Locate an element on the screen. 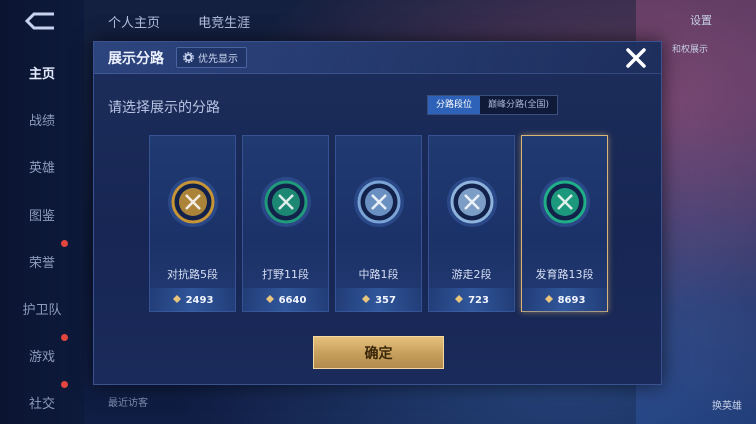 Image resolution: width=756 pixels, height=424 pixels. clash-lane-badge-icon is located at coordinates (193, 202).